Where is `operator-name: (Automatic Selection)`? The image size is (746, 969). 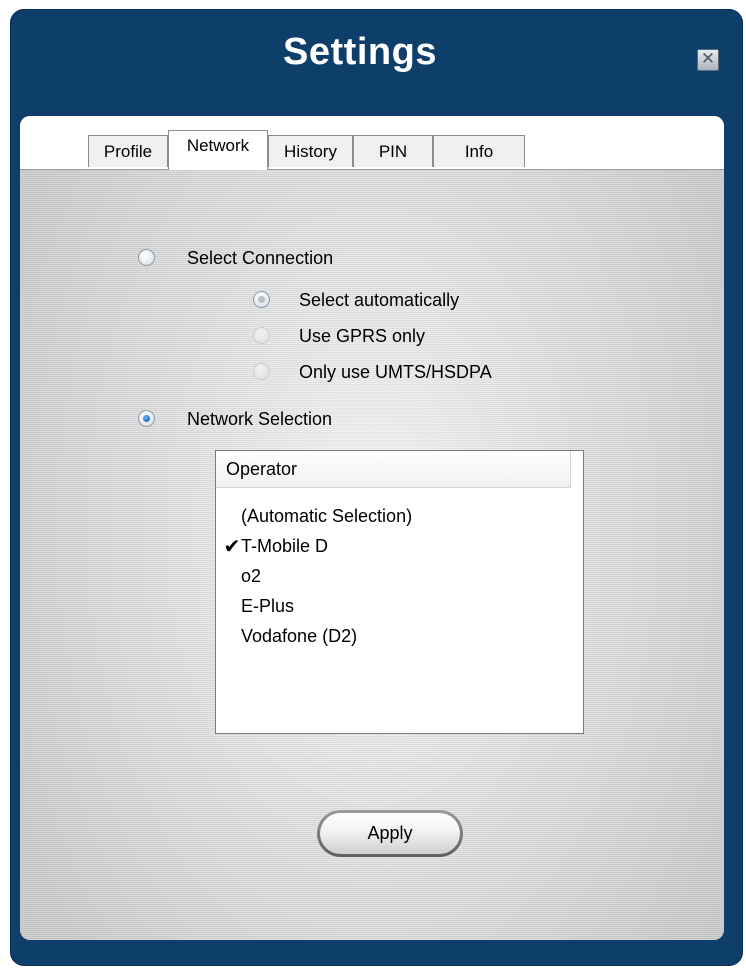
operator-name: (Automatic Selection) is located at coordinates (327, 516).